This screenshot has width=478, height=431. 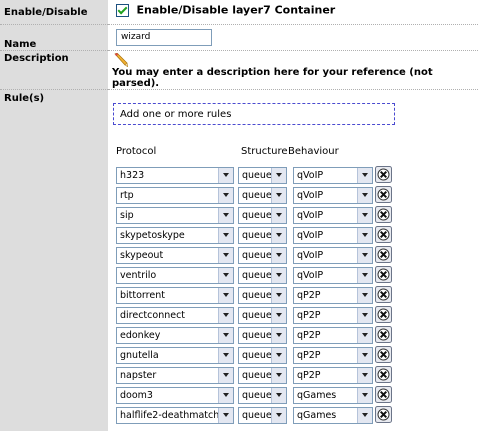 What do you see at coordinates (136, 151) in the screenshot?
I see `protocol-header: Protocol` at bounding box center [136, 151].